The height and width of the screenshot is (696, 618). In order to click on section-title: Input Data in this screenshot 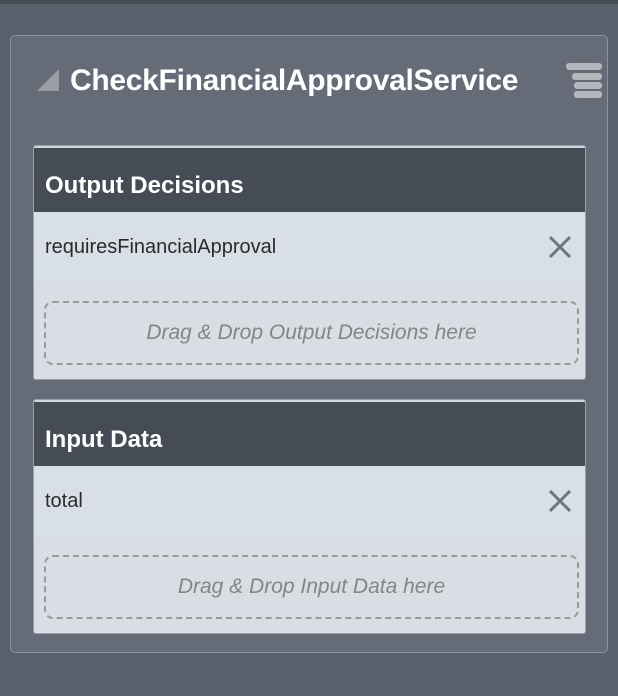, I will do `click(104, 439)`.